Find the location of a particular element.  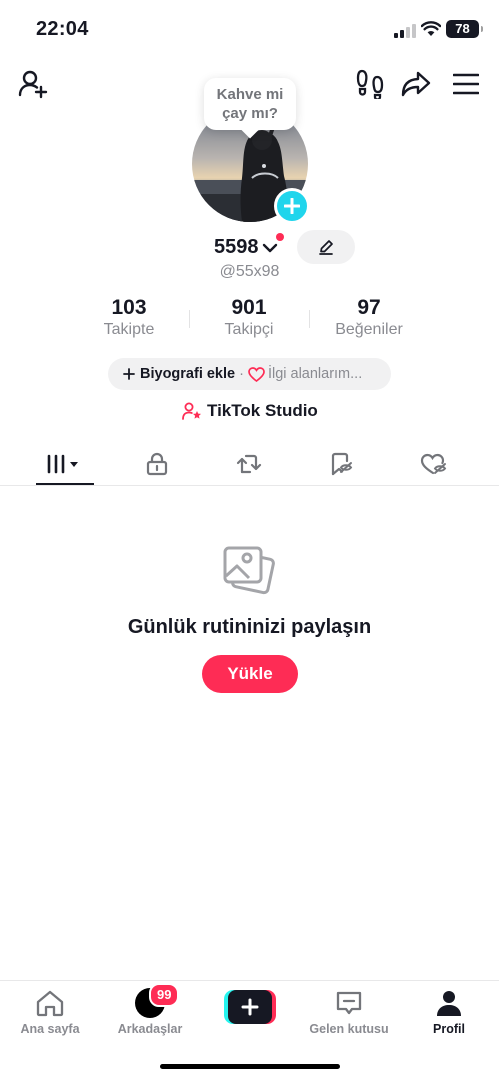

likes-count: 97 is located at coordinates (369, 307).